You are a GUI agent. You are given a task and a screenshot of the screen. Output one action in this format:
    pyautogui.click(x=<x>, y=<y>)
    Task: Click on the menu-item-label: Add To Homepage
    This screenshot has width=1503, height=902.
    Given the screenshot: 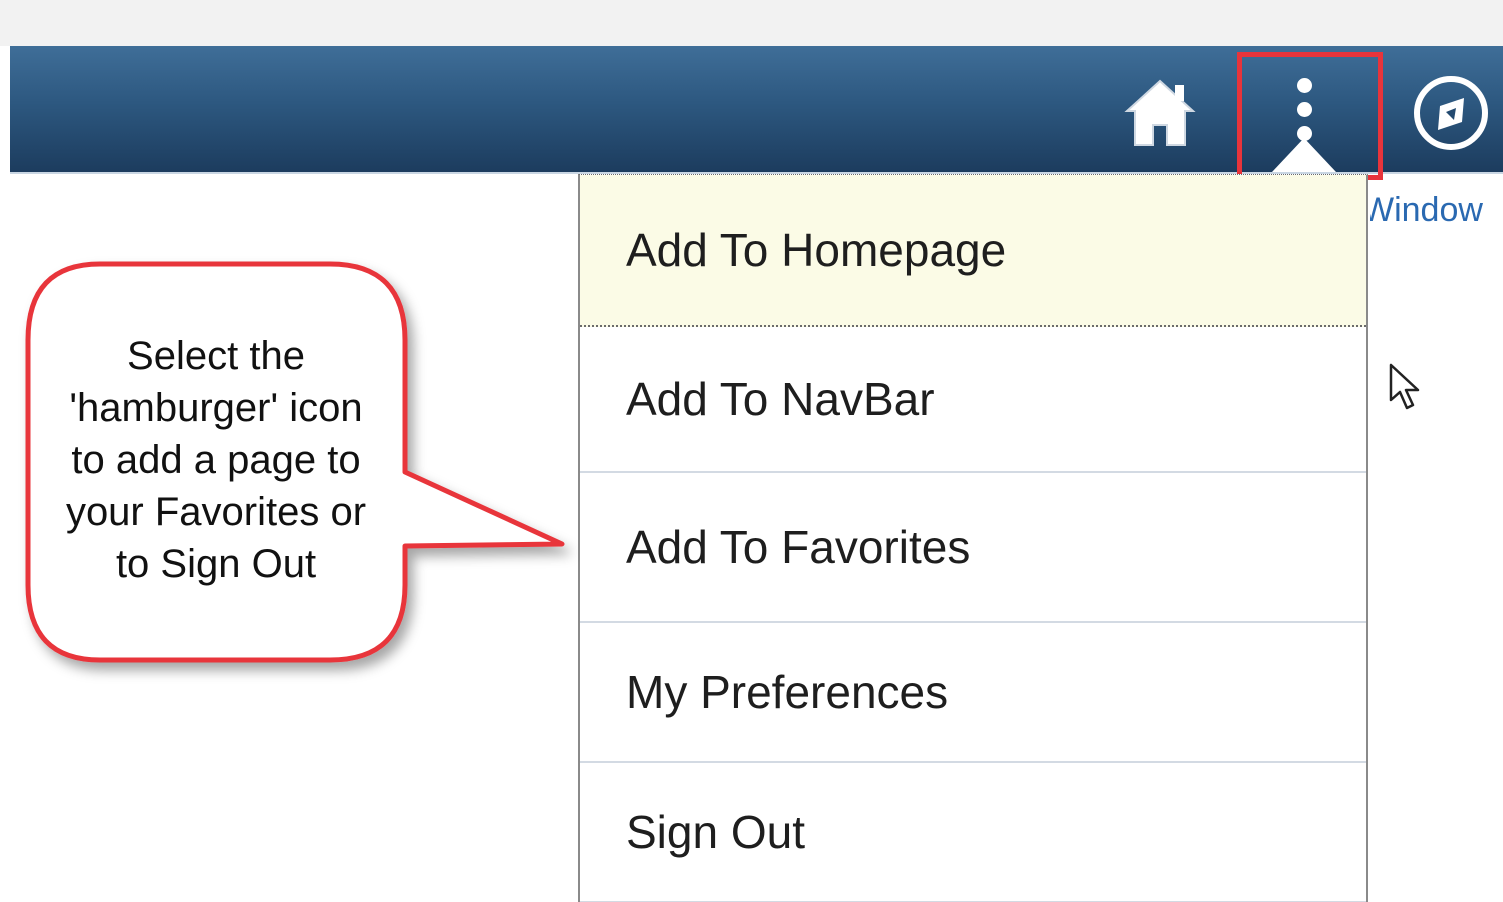 What is the action you would take?
    pyautogui.click(x=816, y=250)
    